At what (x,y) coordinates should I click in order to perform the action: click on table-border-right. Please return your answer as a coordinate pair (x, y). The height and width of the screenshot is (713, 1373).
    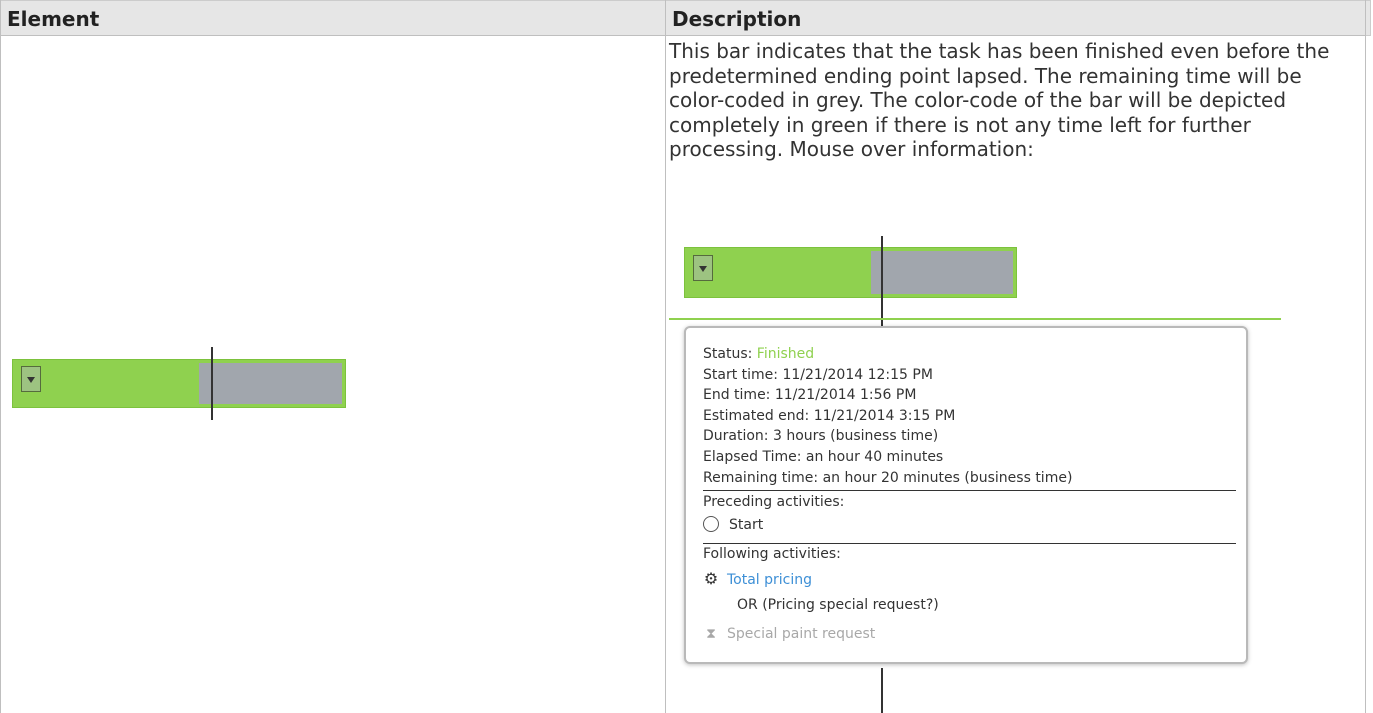
    Looking at the image, I should click on (1365, 356).